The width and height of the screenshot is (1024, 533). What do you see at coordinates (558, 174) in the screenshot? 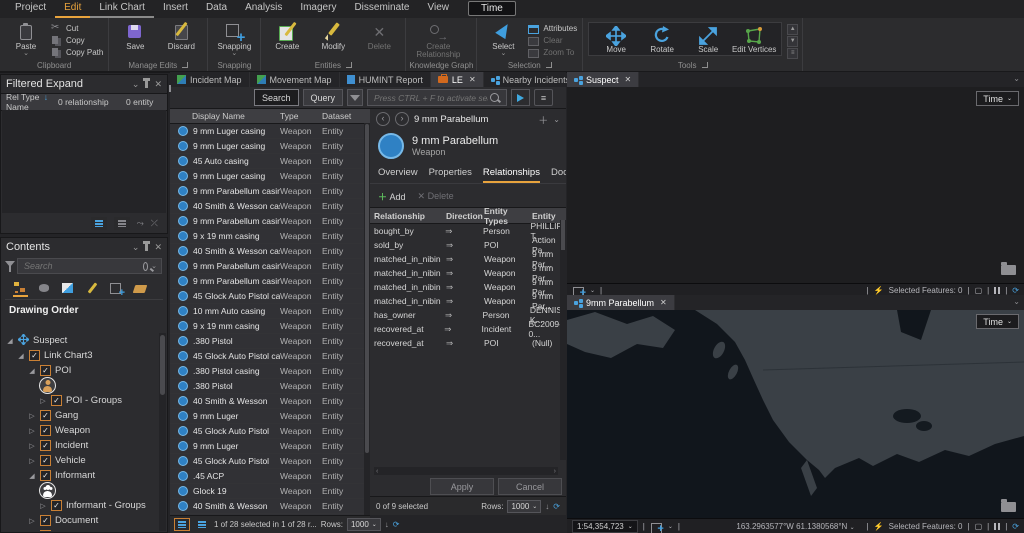
I see `tab-documents: Documents` at bounding box center [558, 174].